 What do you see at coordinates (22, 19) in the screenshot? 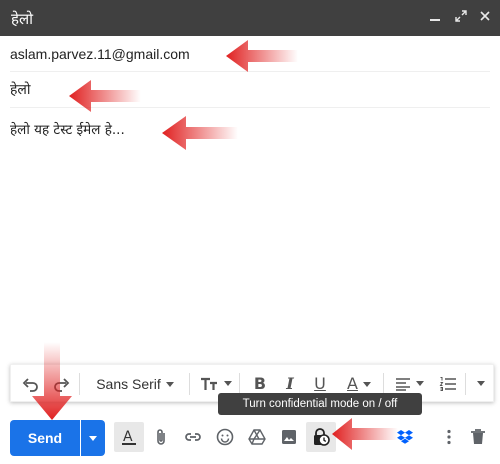
I see `window-title: हेलो` at bounding box center [22, 19].